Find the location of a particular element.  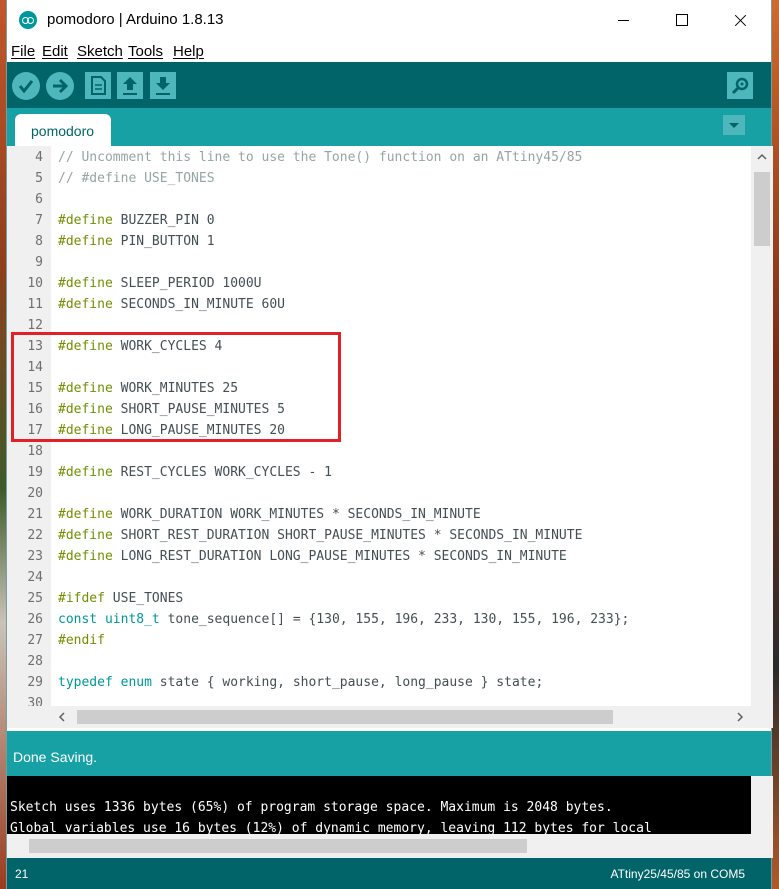

verify-button is located at coordinates (26, 86).